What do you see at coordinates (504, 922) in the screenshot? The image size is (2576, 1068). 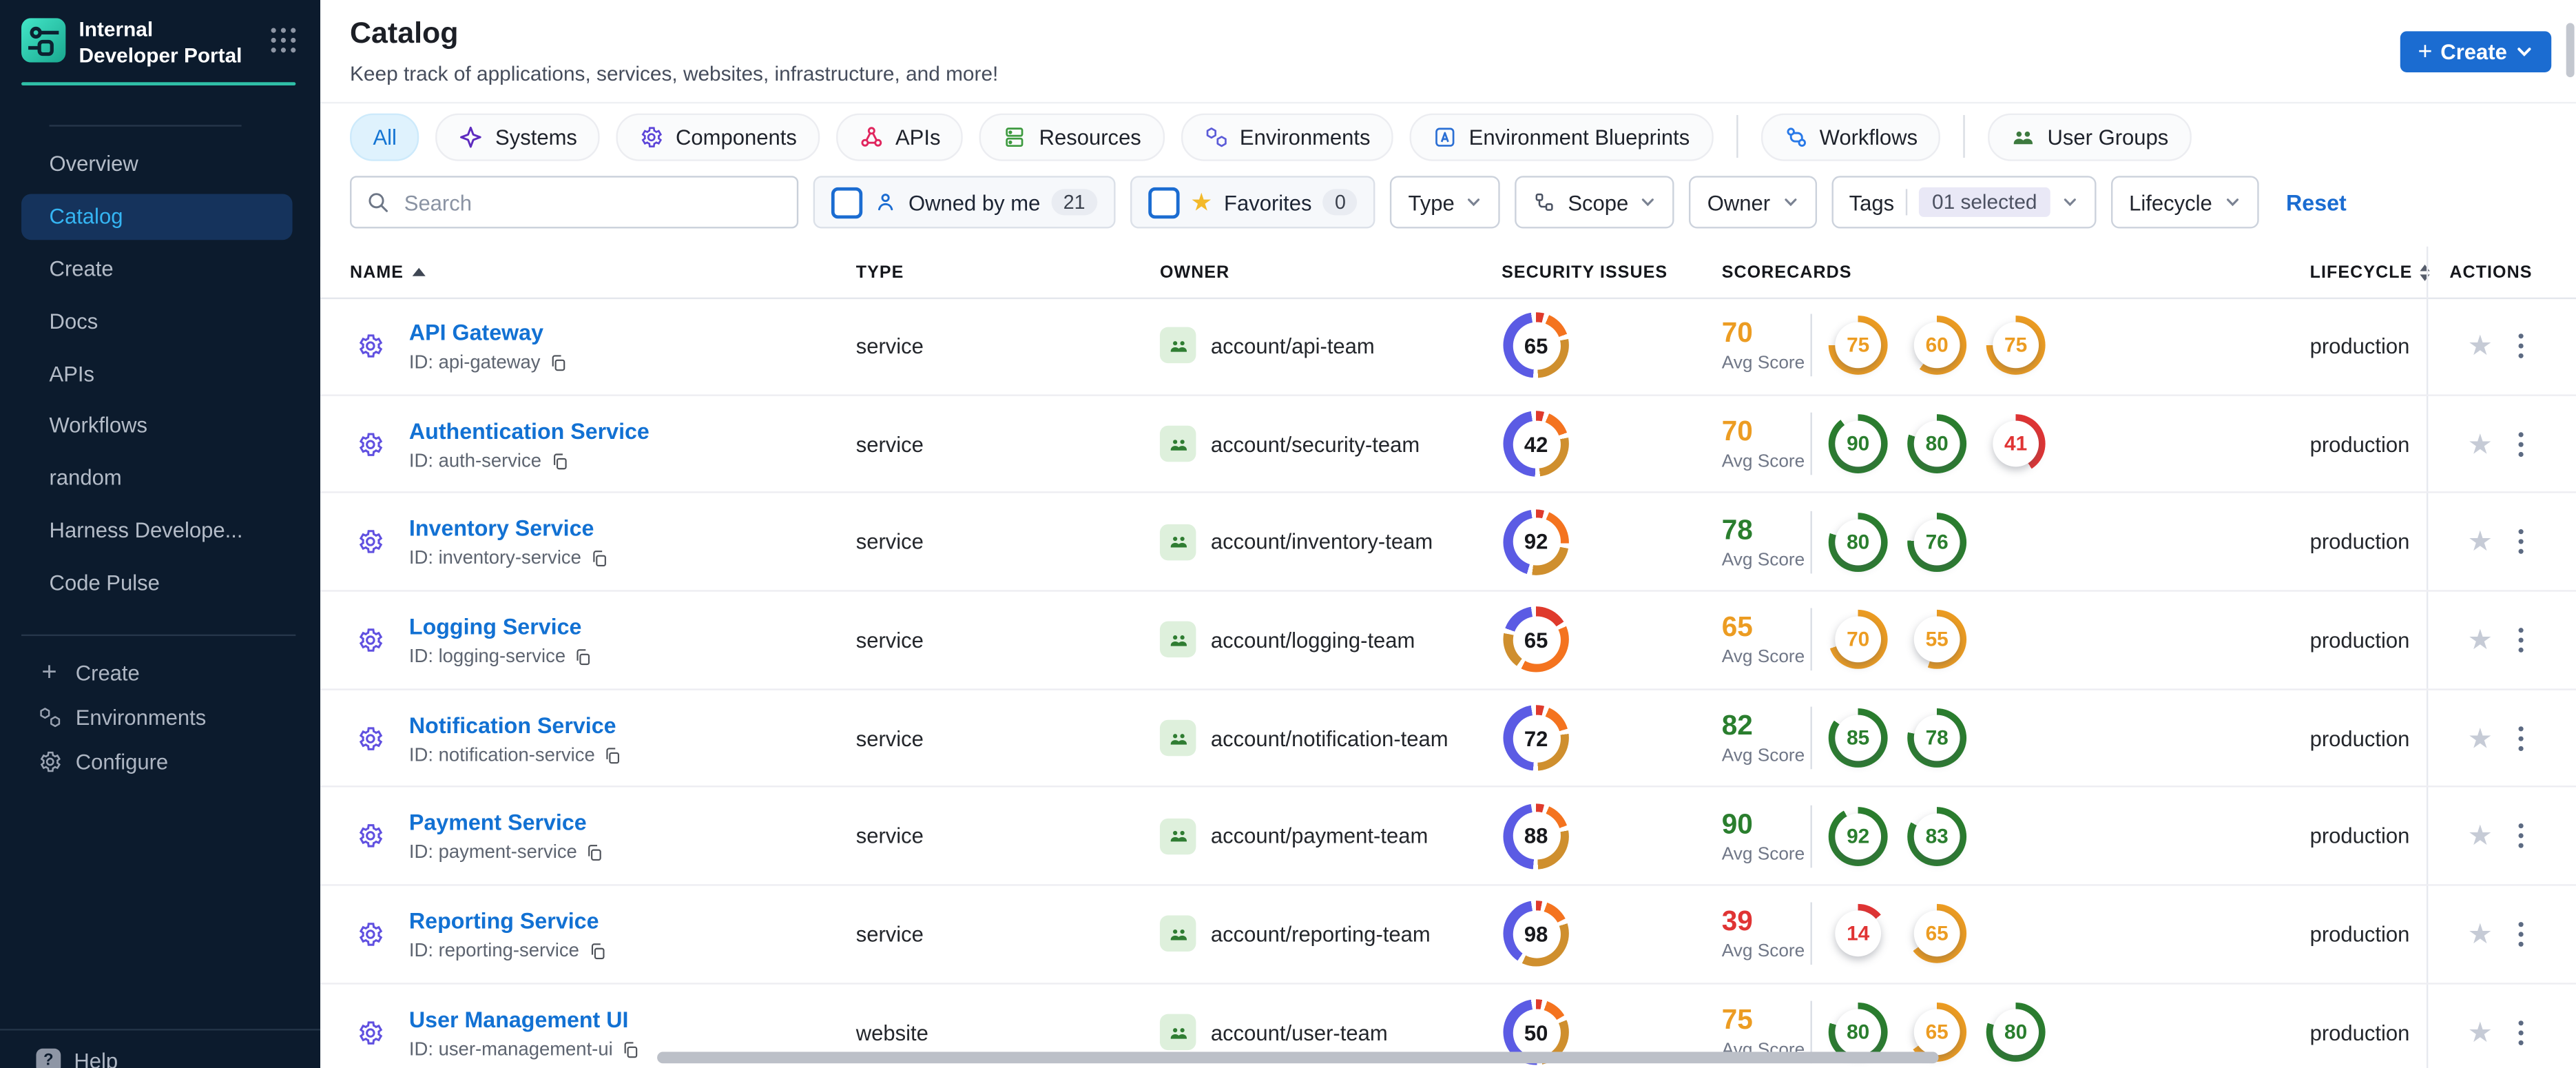 I see `entity-name-link: Reporting Service` at bounding box center [504, 922].